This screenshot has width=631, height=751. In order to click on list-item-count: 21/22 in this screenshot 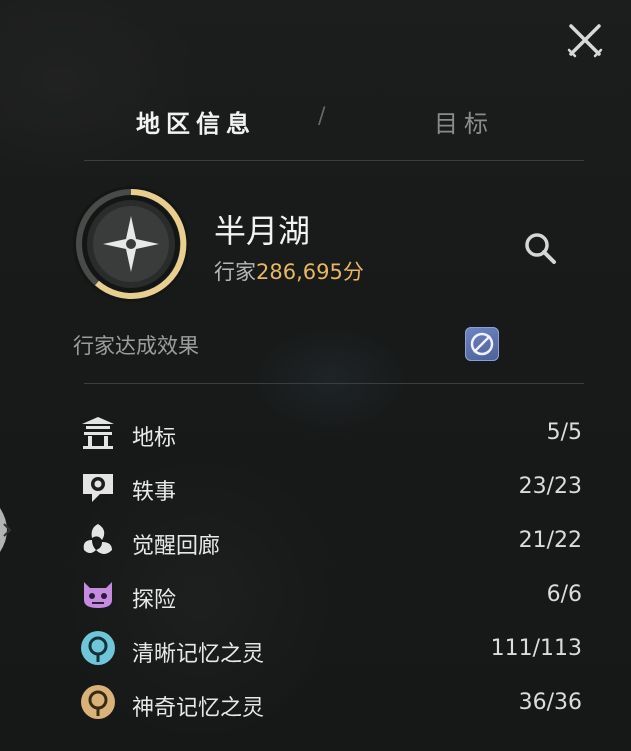, I will do `click(550, 540)`.